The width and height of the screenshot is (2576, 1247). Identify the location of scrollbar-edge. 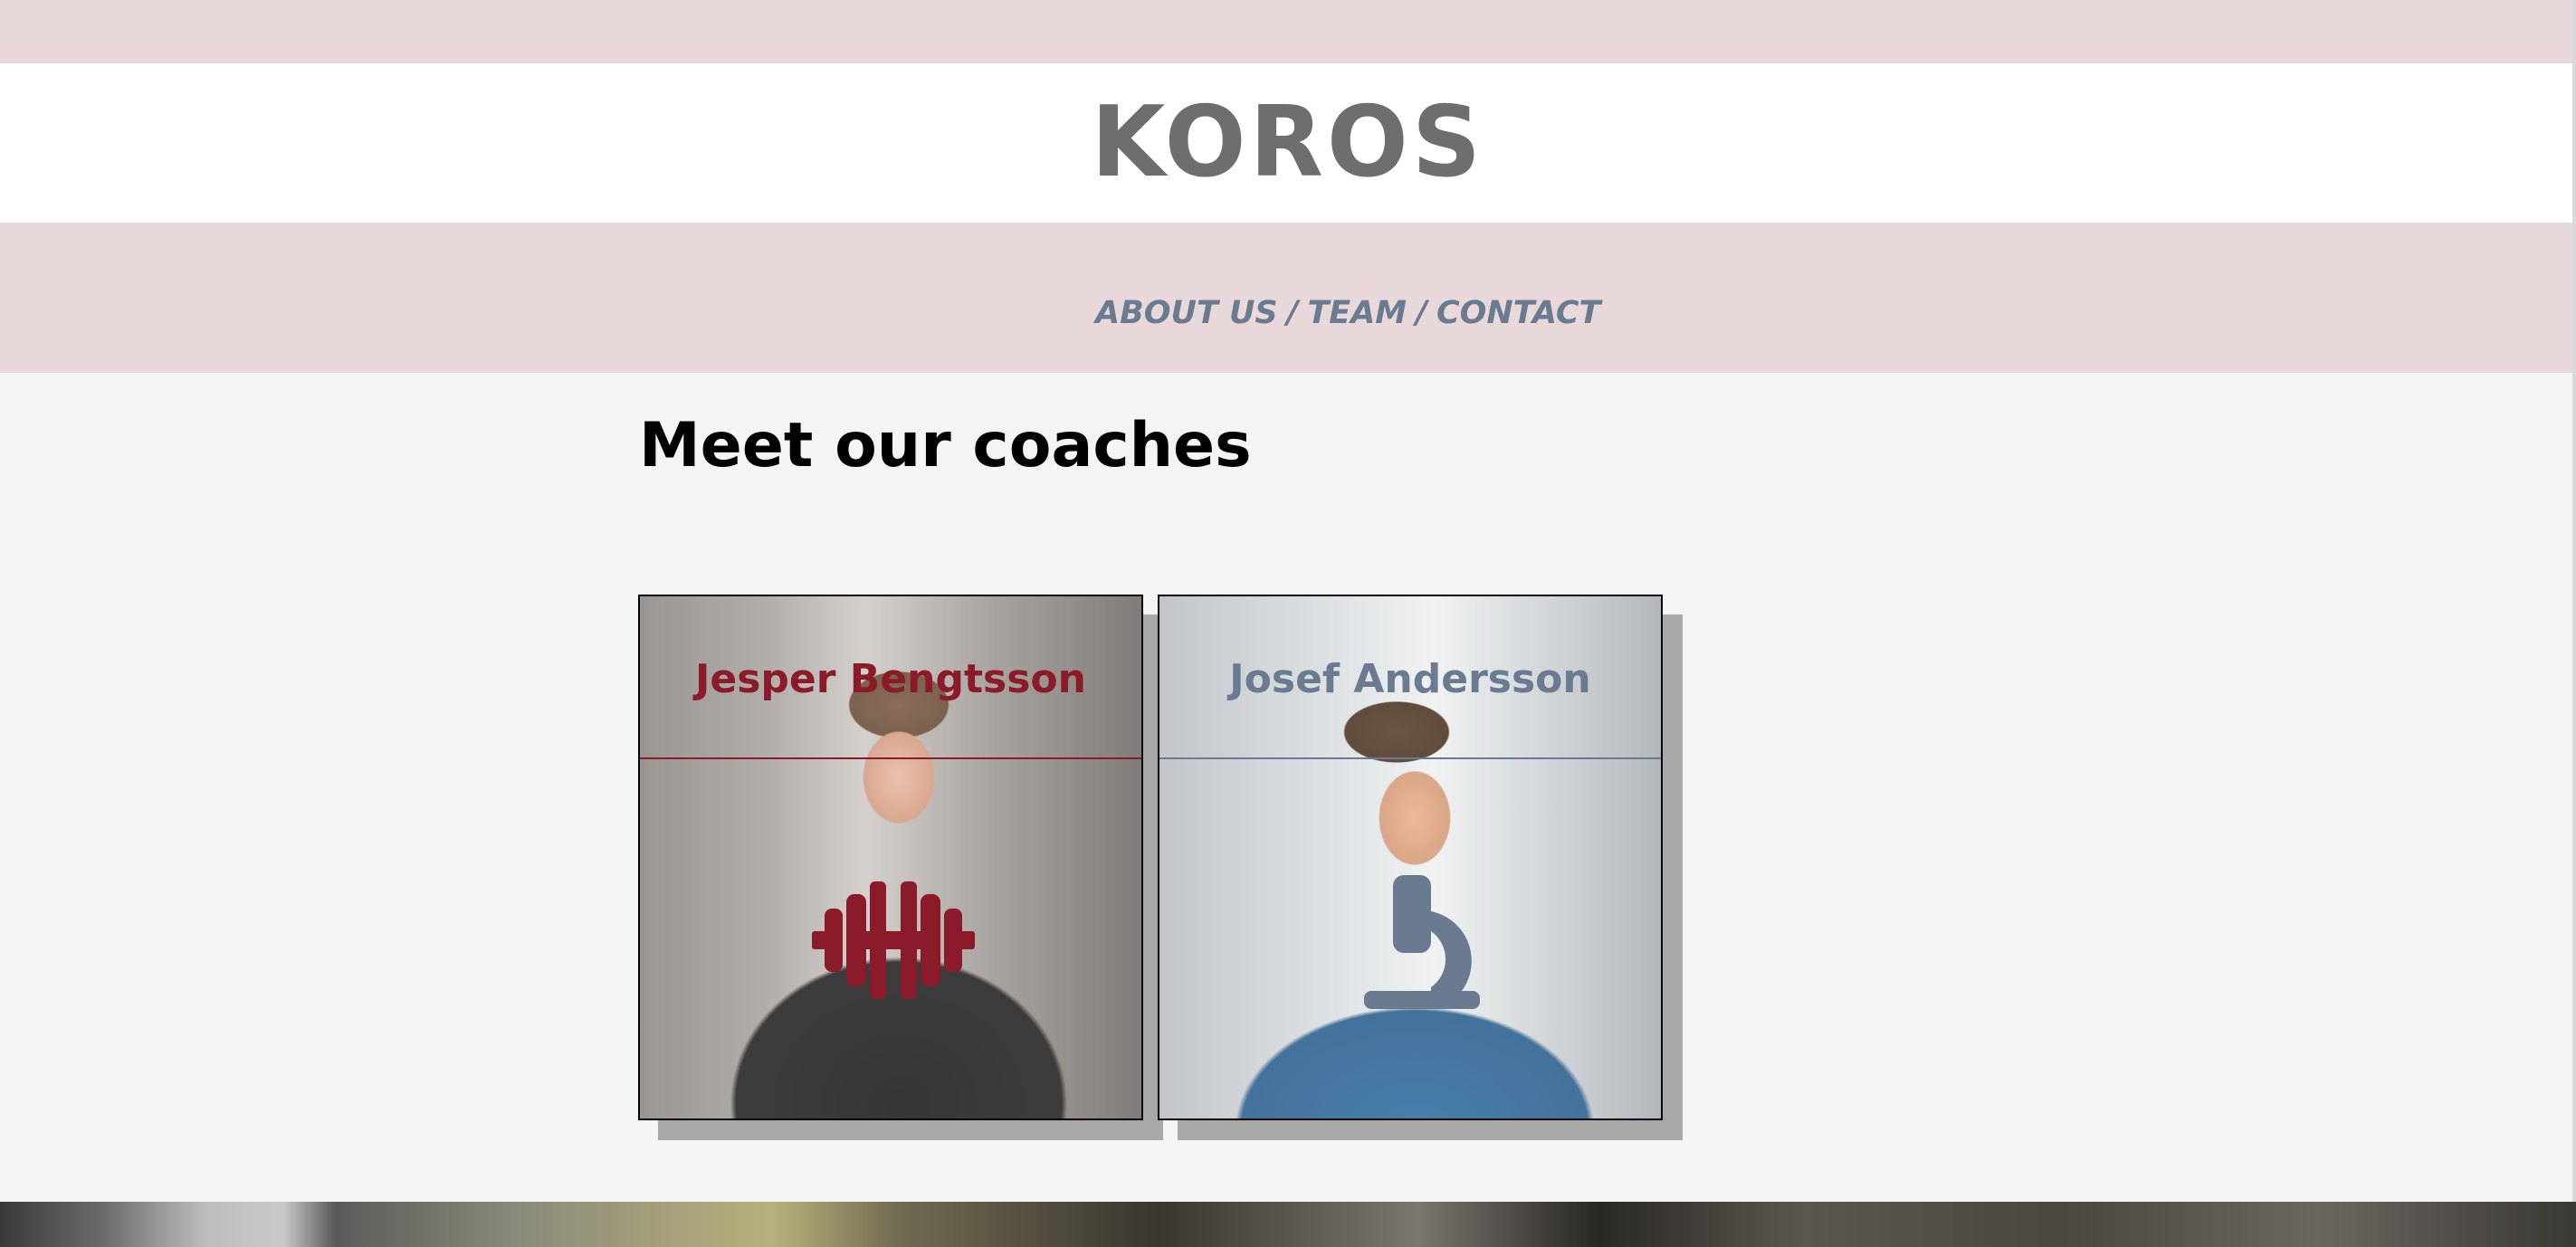
(2574, 623).